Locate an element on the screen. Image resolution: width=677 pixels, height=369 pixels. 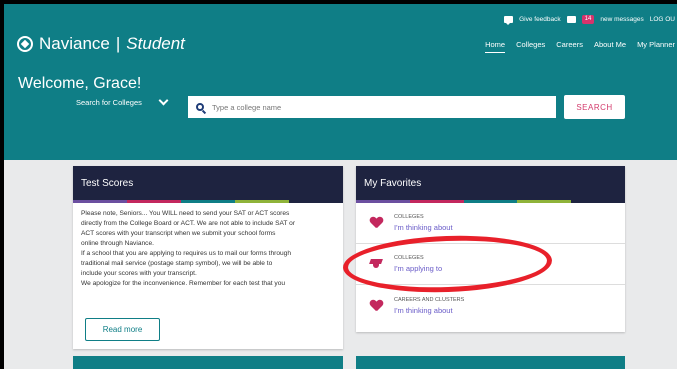
favorite-category: CAREERS AND CLUSTERS is located at coordinates (429, 299).